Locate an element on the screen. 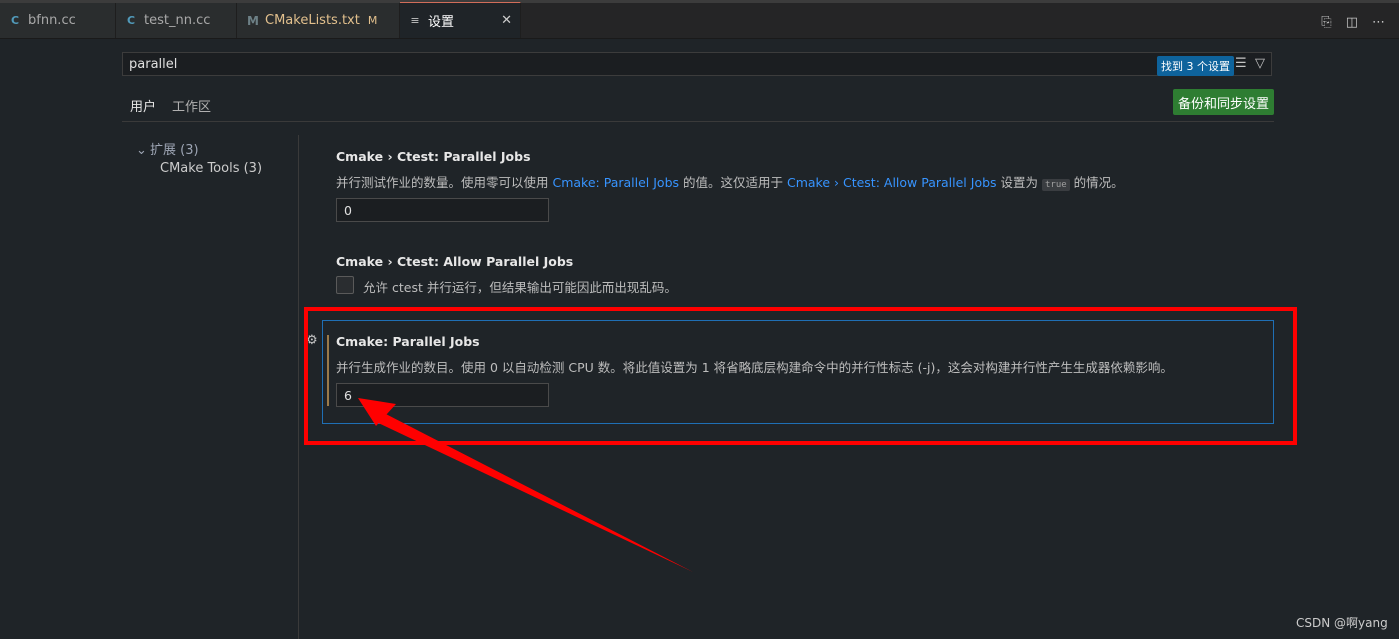 The width and height of the screenshot is (1399, 639). watermark: CSDN @啊yang is located at coordinates (1342, 623).